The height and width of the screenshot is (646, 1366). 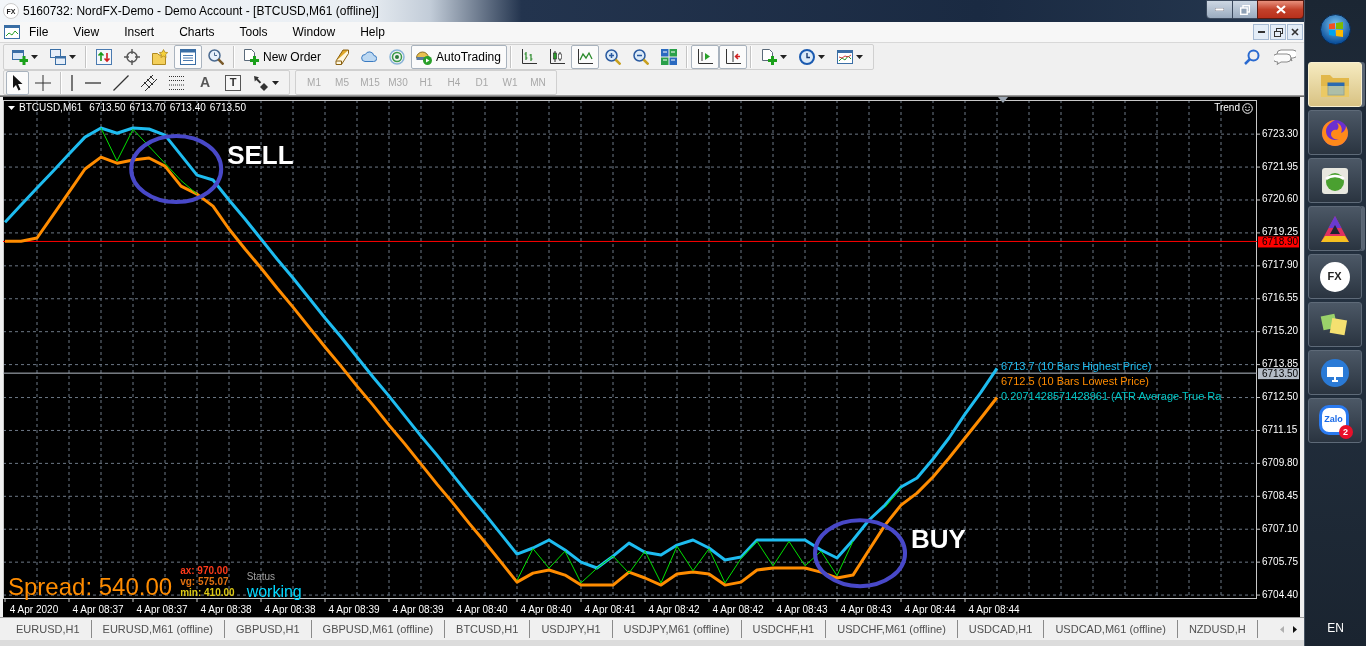 What do you see at coordinates (640, 56) in the screenshot?
I see `zoom-out-icon` at bounding box center [640, 56].